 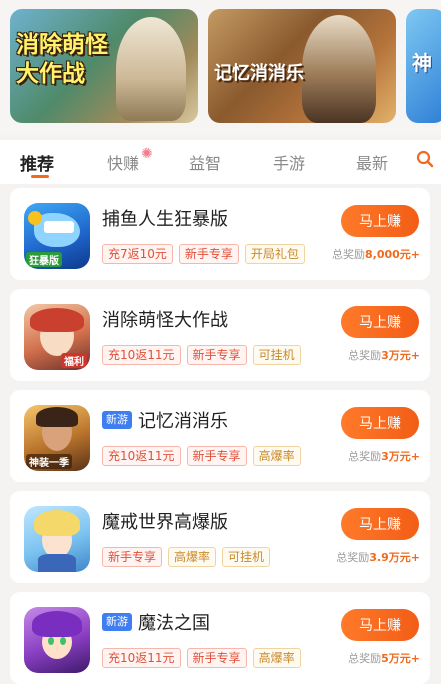 What do you see at coordinates (289, 162) in the screenshot?
I see `tab-mobile-games: 手游` at bounding box center [289, 162].